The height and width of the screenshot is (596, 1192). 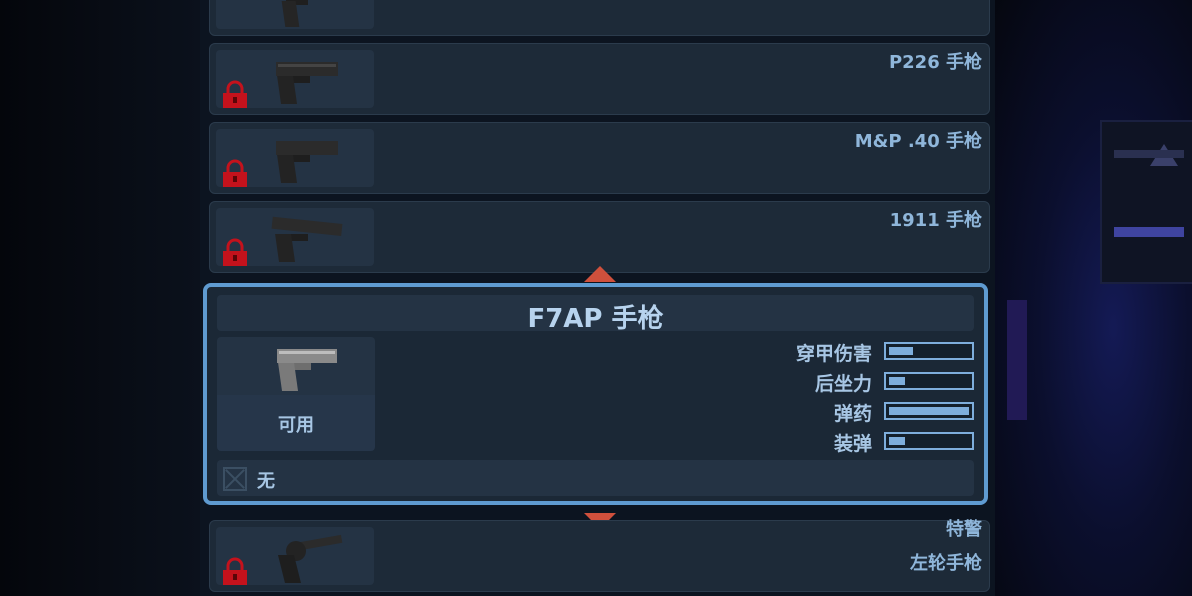 What do you see at coordinates (1146, 202) in the screenshot?
I see `background-panel` at bounding box center [1146, 202].